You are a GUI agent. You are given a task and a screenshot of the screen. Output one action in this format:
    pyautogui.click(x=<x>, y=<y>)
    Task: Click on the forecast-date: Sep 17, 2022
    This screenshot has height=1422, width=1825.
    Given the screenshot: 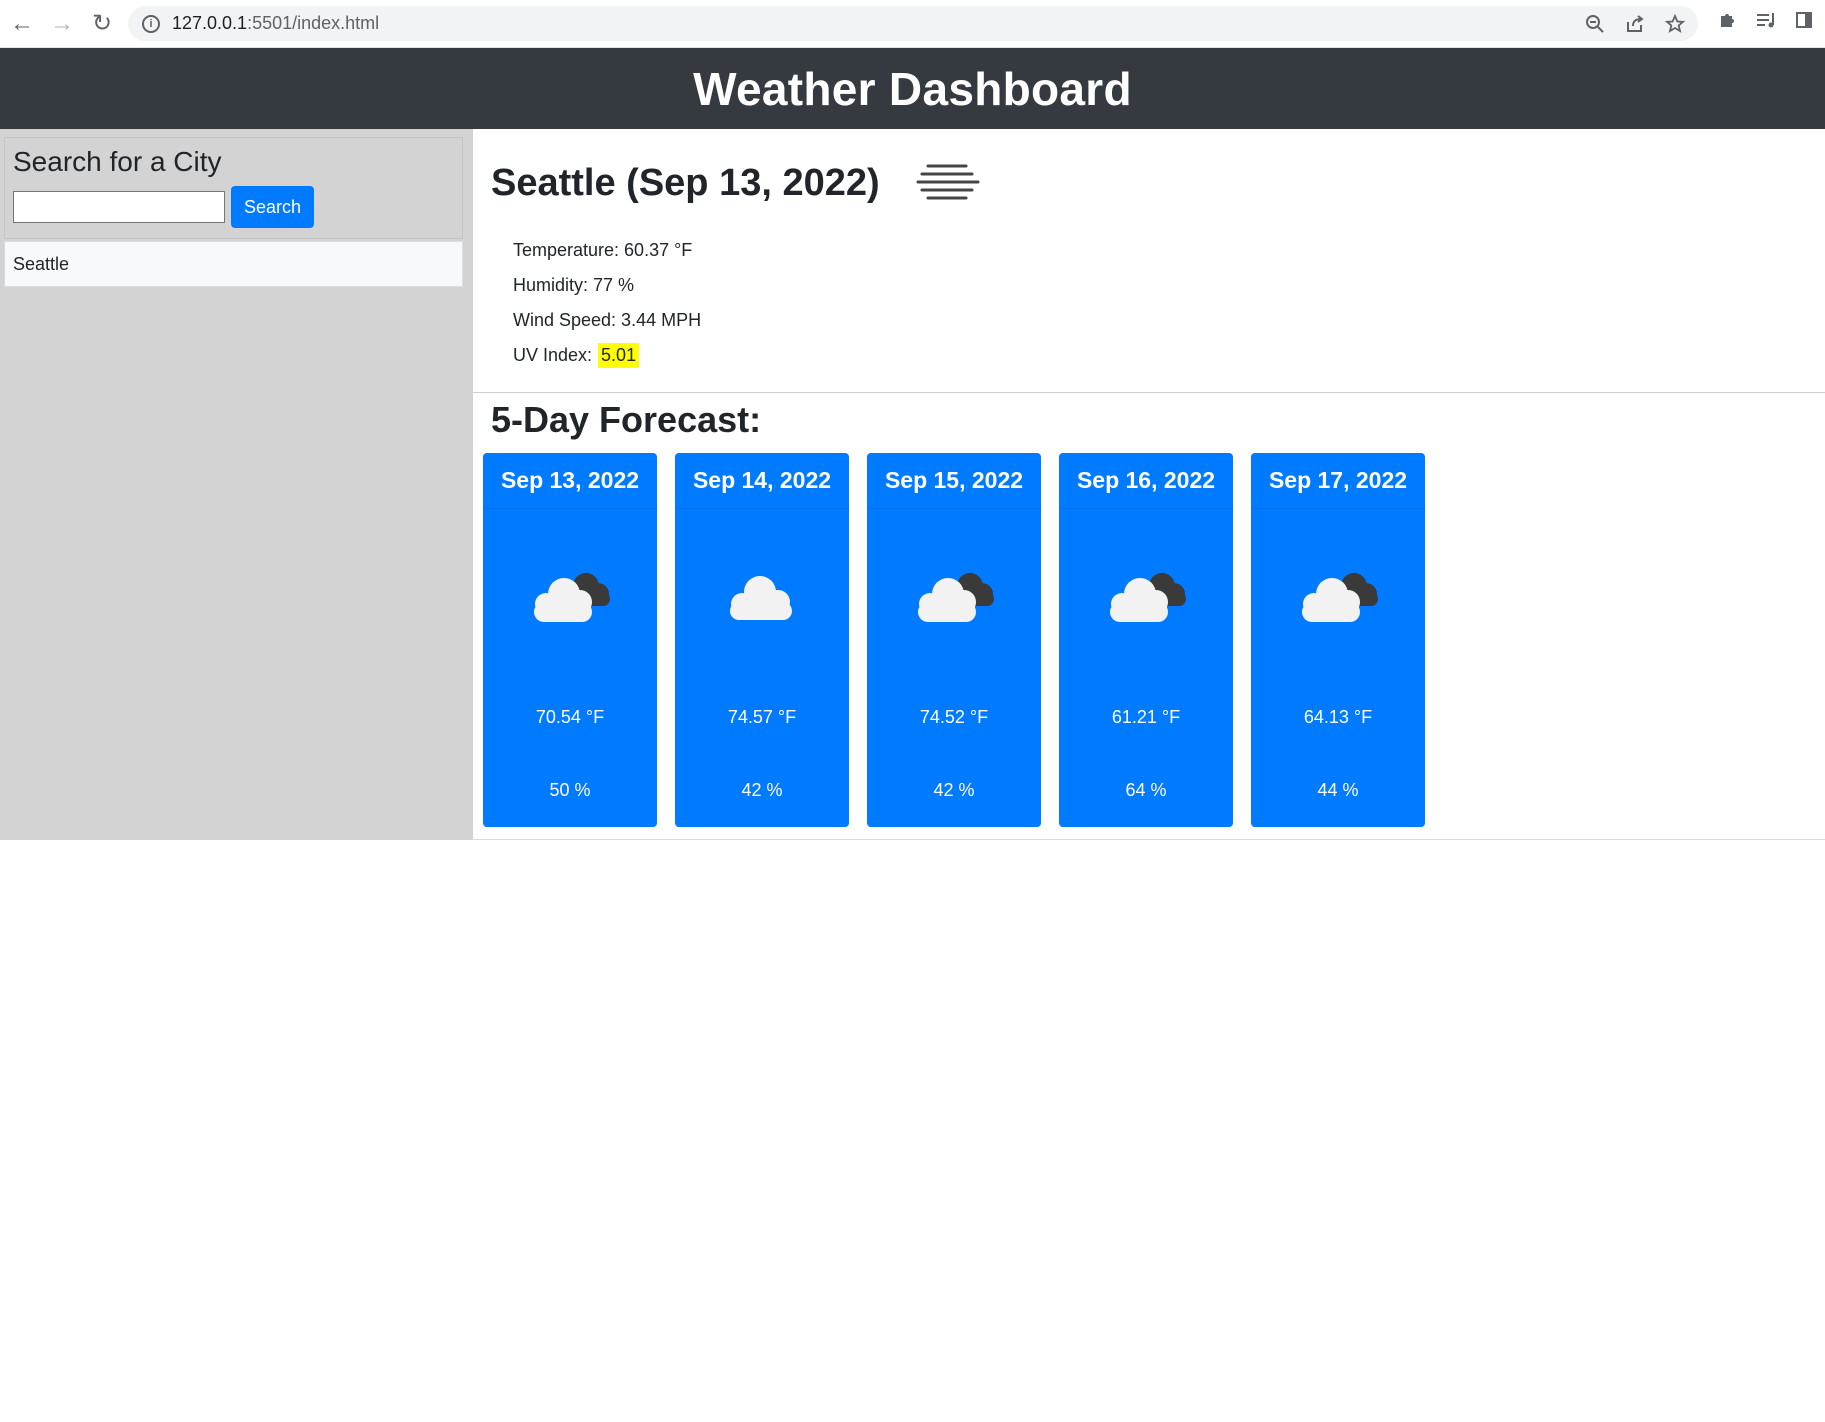 What is the action you would take?
    pyautogui.click(x=1338, y=481)
    